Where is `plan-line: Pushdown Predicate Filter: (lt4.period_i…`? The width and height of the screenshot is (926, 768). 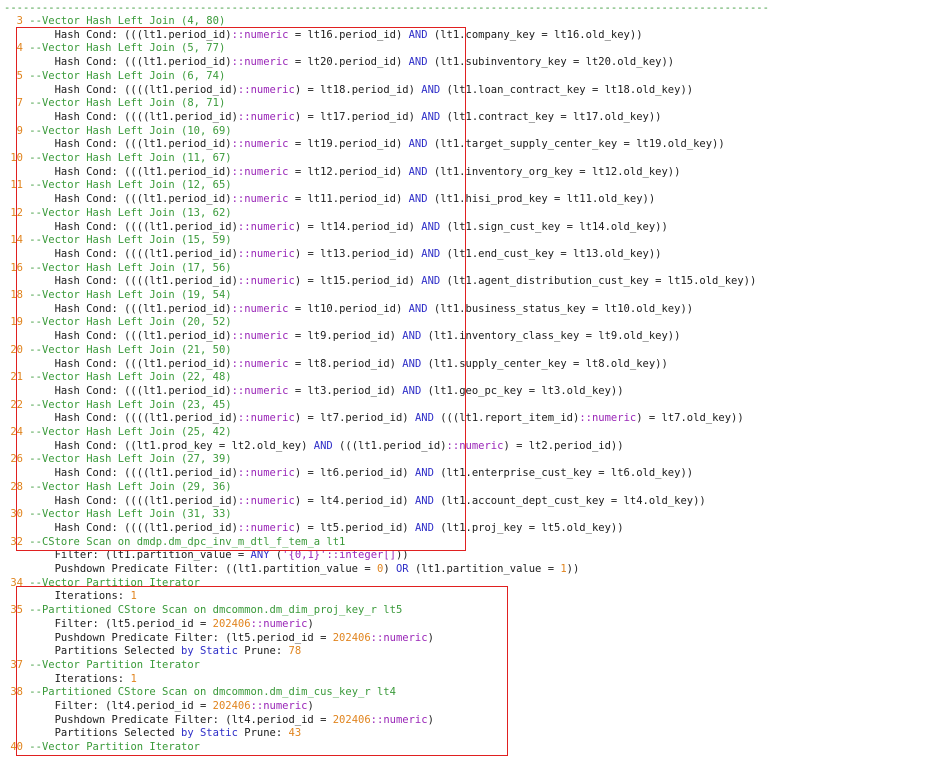
plan-line: Pushdown Predicate Filter: (lt4.period_i… is located at coordinates (219, 720).